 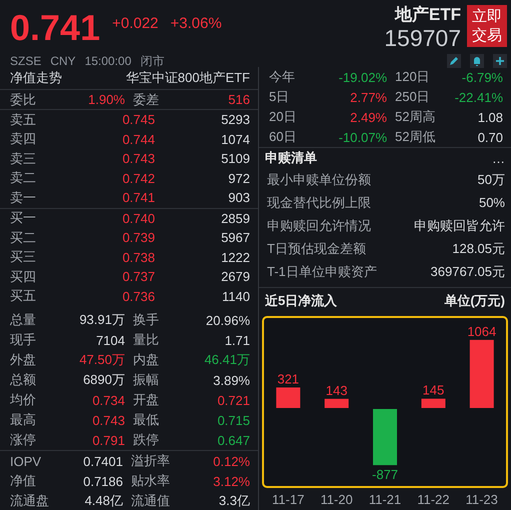 What do you see at coordinates (55, 28) in the screenshot?
I see `price-text: 0.741` at bounding box center [55, 28].